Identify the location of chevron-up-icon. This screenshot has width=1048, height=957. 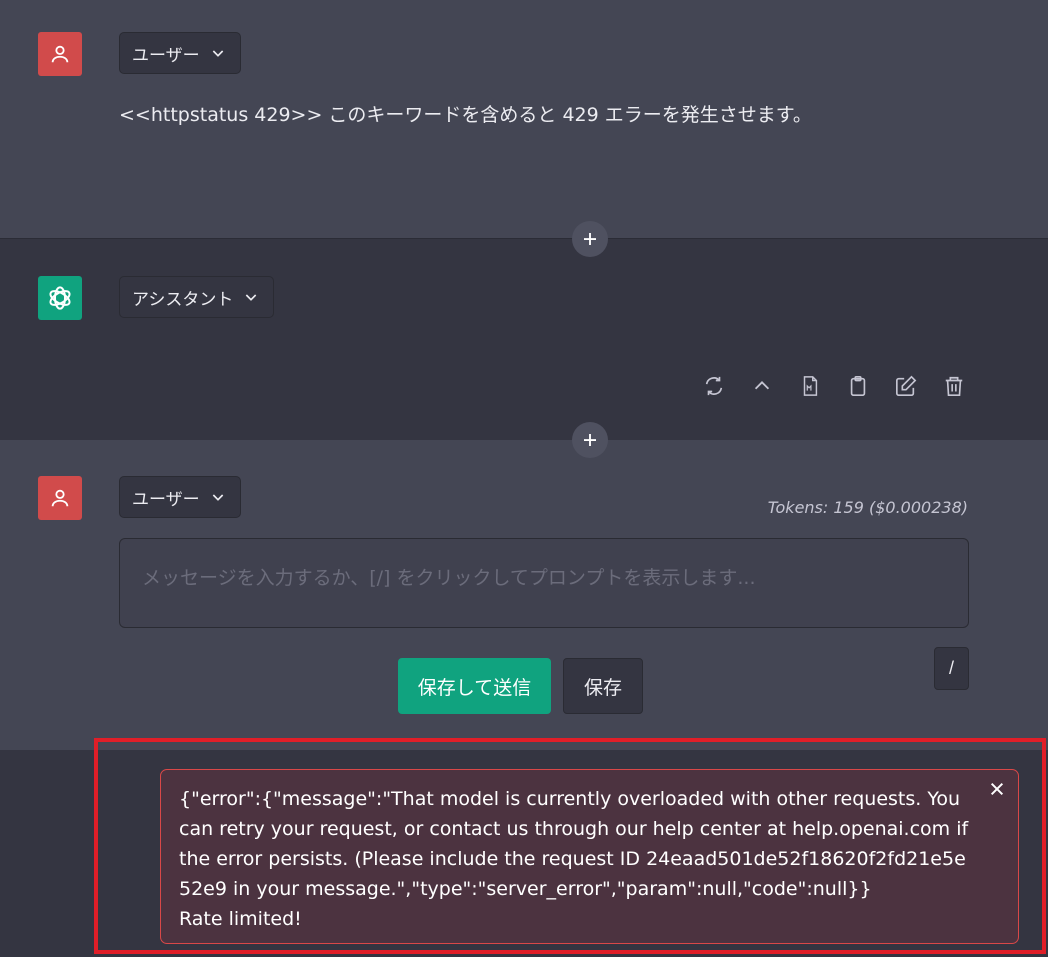
(762, 386).